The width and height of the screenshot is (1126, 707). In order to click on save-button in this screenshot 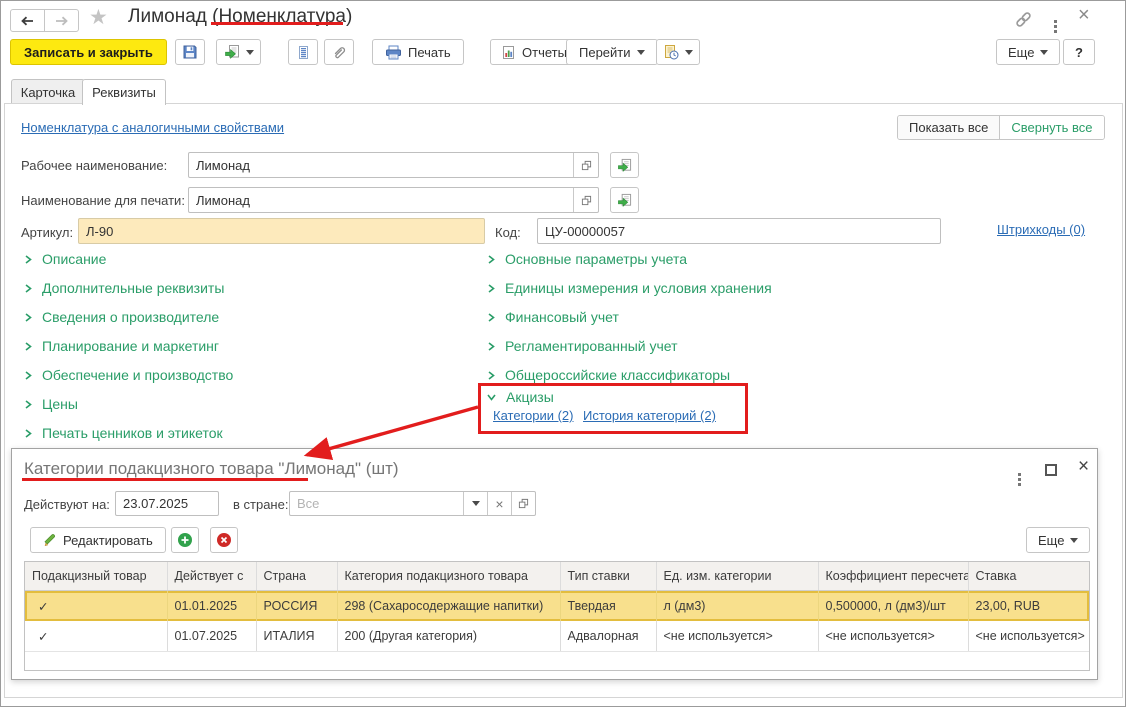, I will do `click(190, 52)`.